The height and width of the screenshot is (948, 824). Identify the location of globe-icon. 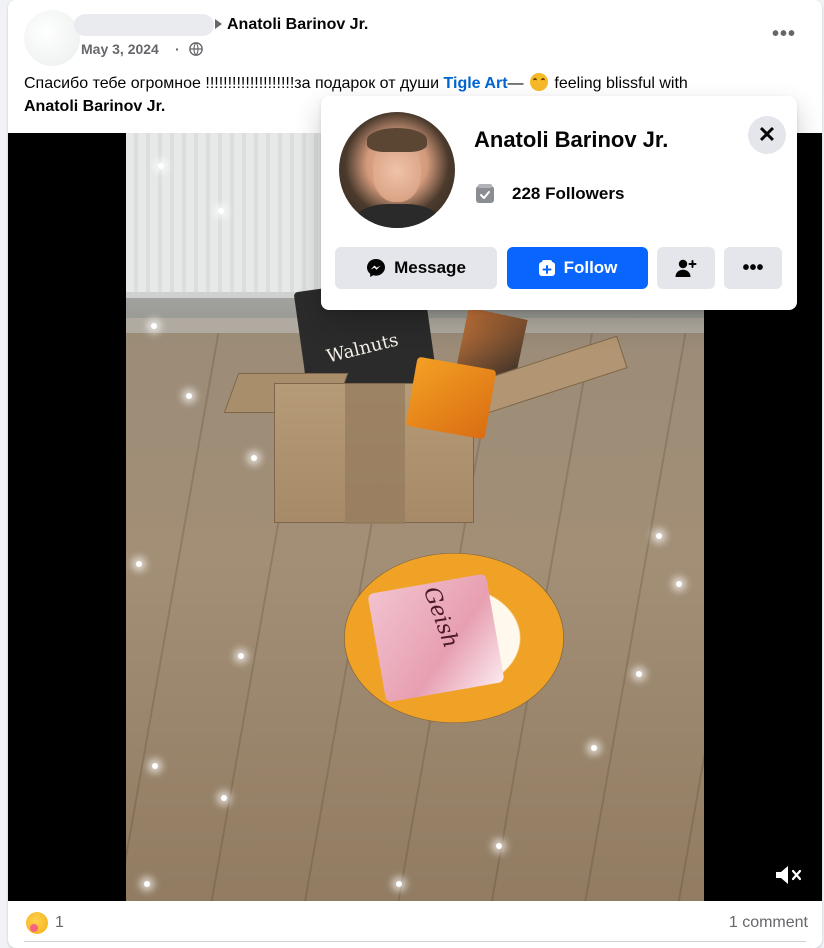
(196, 49).